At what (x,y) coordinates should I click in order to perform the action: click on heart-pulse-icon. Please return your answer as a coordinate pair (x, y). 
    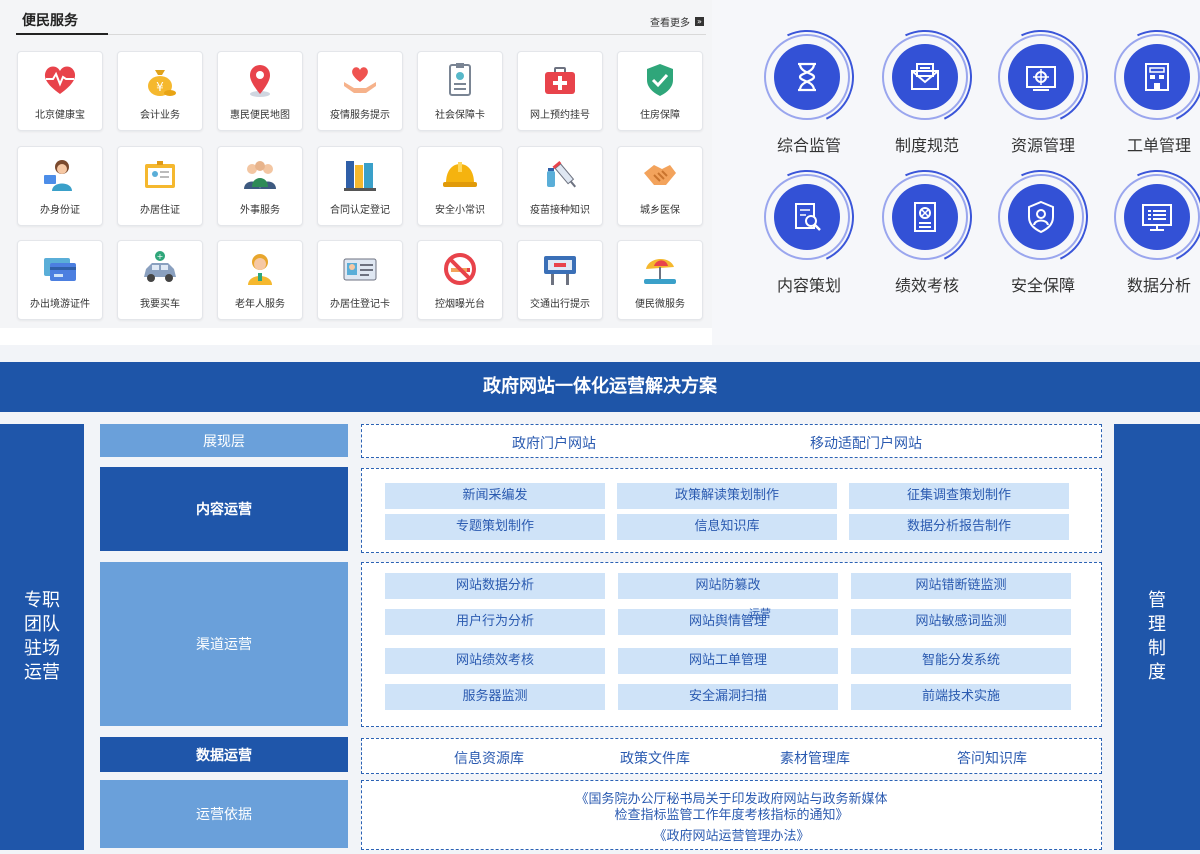
    Looking at the image, I should click on (60, 80).